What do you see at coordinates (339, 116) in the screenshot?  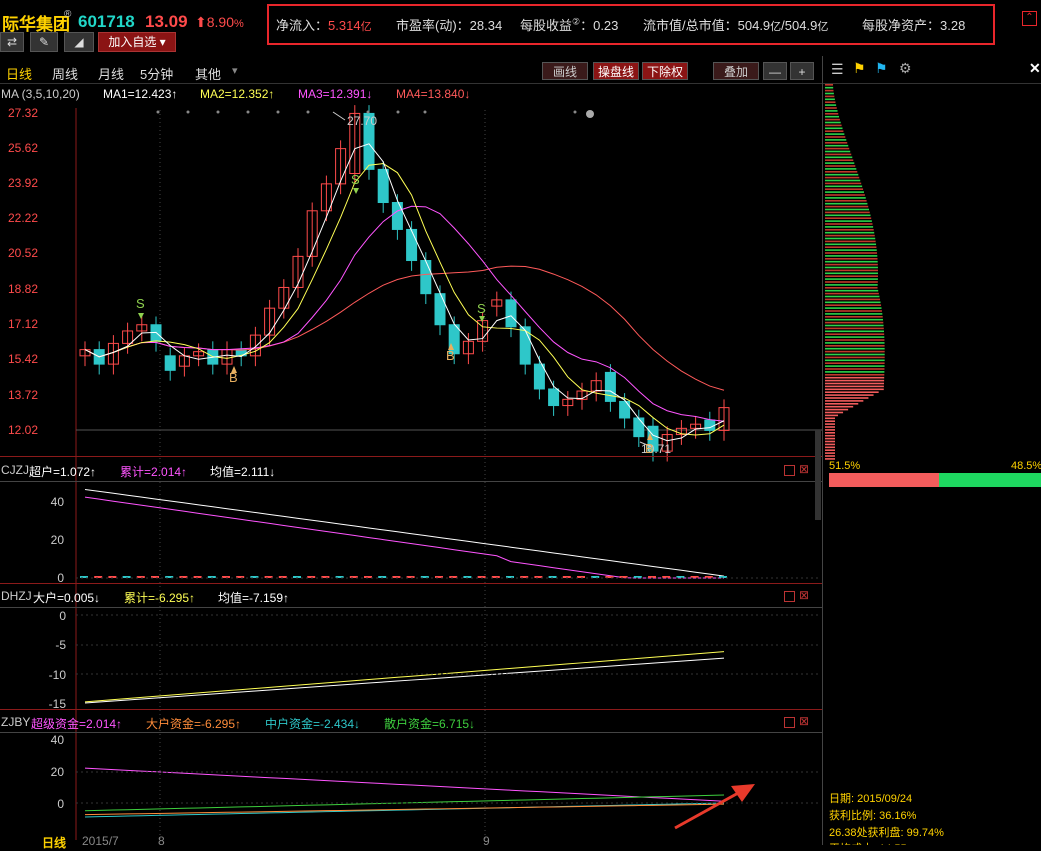 I see `high-pointer` at bounding box center [339, 116].